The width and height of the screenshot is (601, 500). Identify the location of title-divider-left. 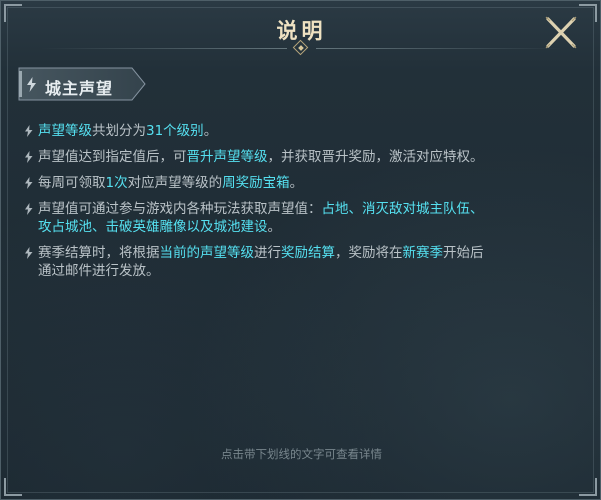
(164, 48).